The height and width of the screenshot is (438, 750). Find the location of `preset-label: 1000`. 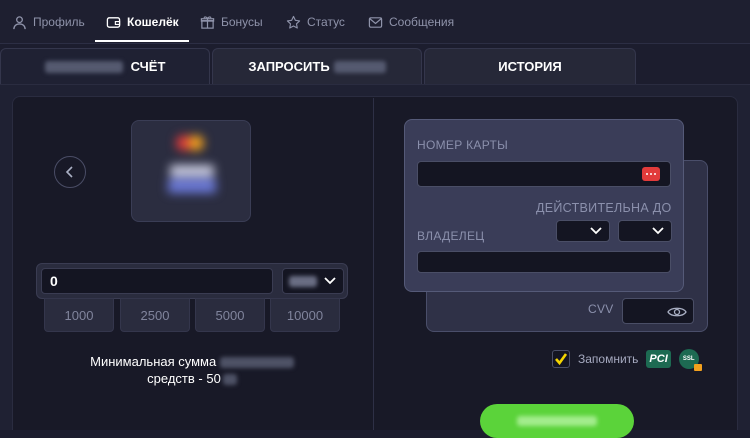

preset-label: 1000 is located at coordinates (79, 315).